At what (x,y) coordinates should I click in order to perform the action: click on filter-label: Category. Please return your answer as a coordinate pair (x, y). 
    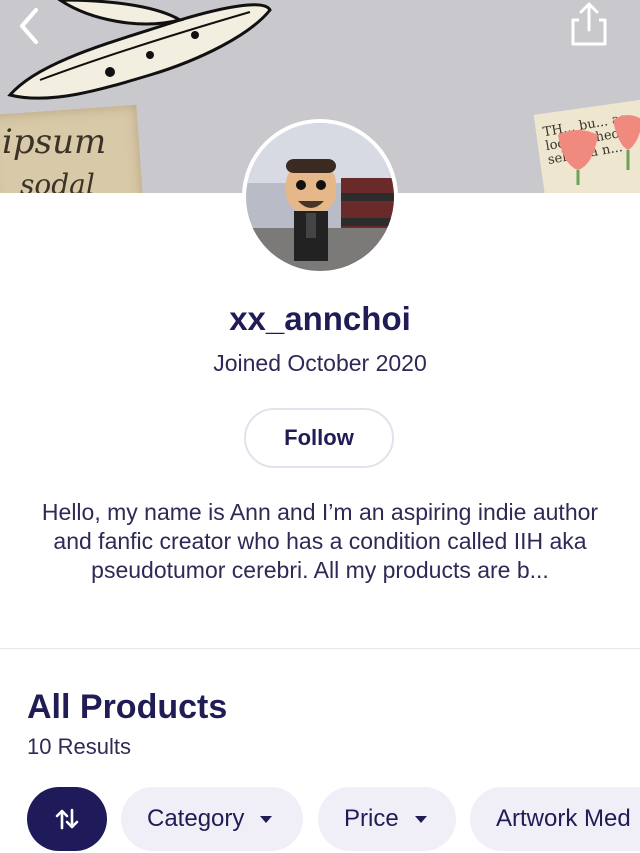
    Looking at the image, I should click on (196, 818).